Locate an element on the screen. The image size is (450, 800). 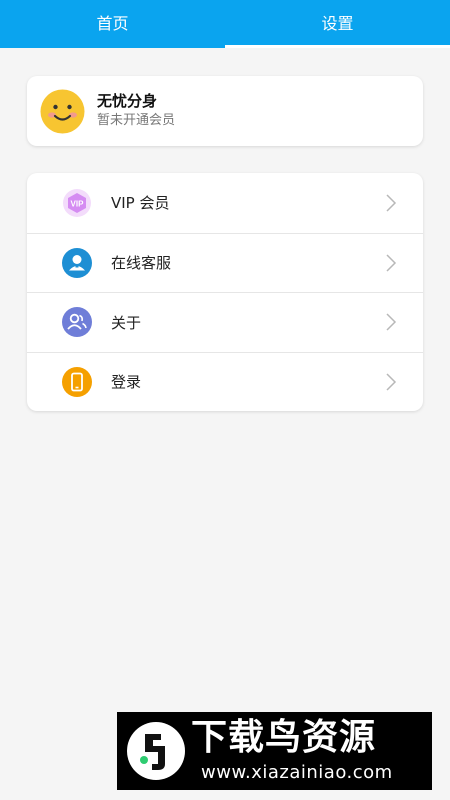
users-icon is located at coordinates (77, 322).